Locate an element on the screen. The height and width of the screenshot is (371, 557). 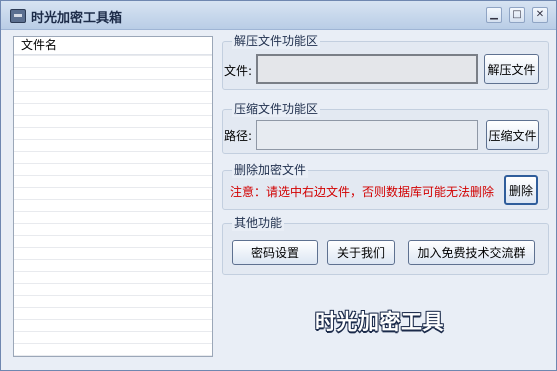
decompress-group-title: 解压文件功能区 is located at coordinates (276, 41).